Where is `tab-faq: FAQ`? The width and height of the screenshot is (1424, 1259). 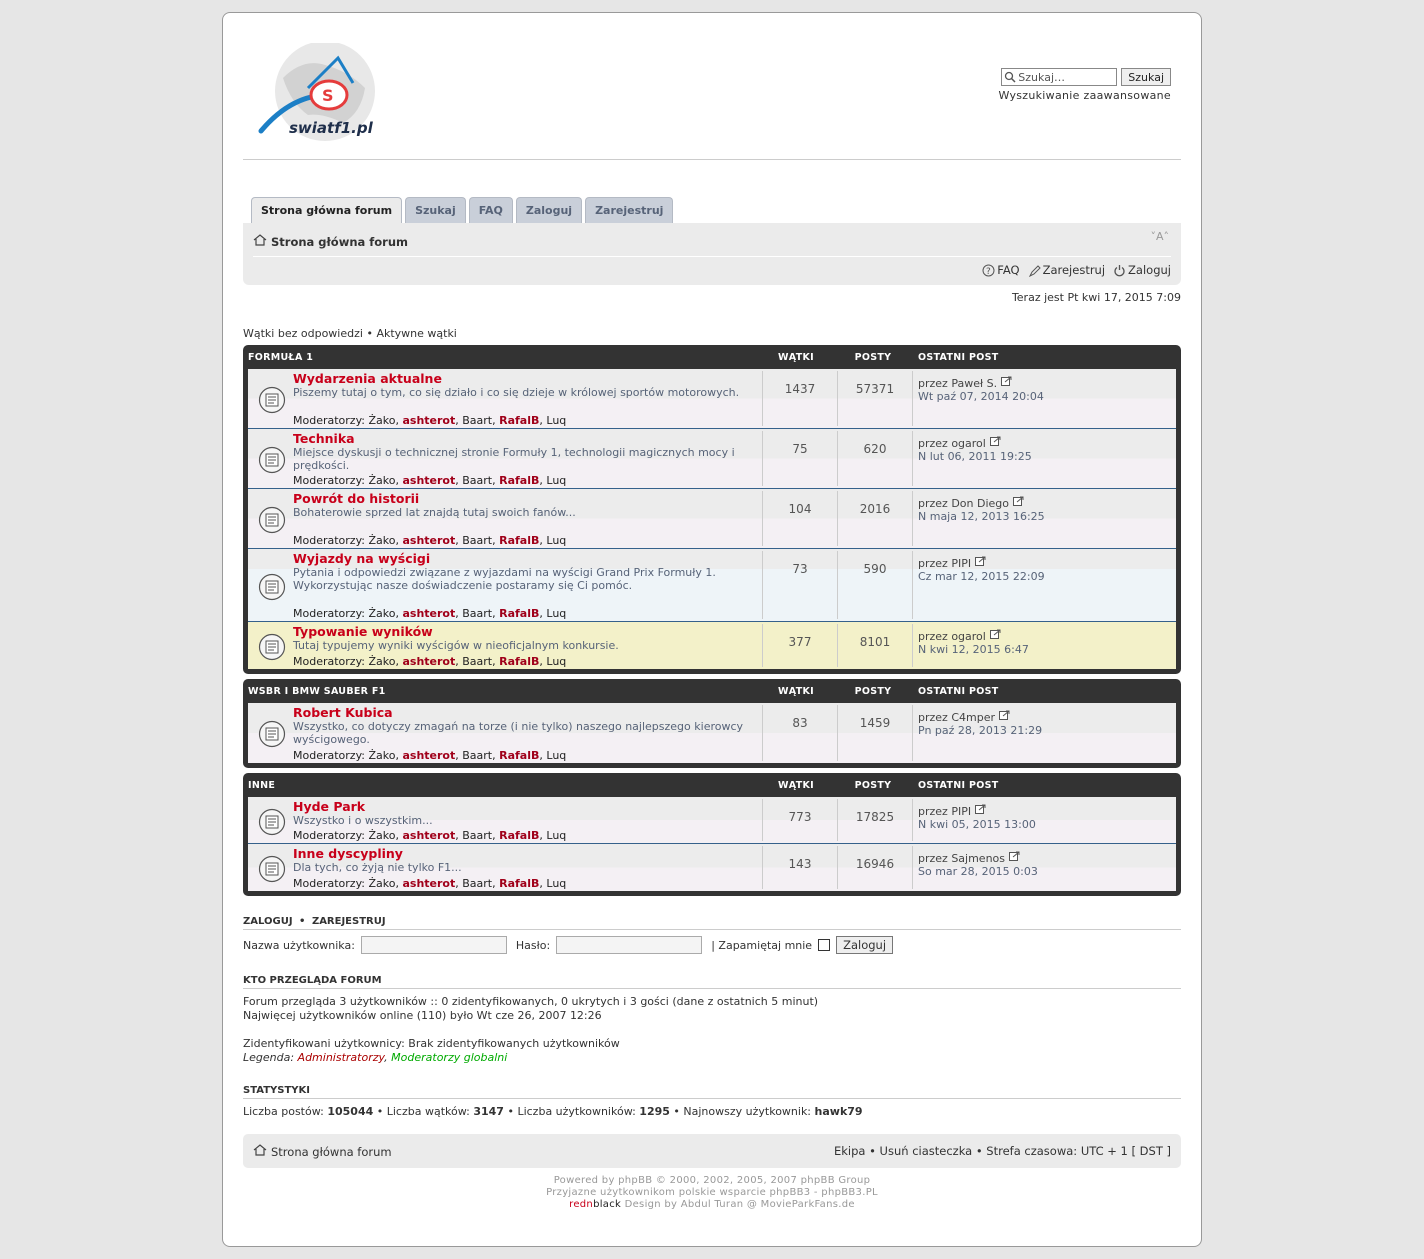
tab-faq: FAQ is located at coordinates (490, 210).